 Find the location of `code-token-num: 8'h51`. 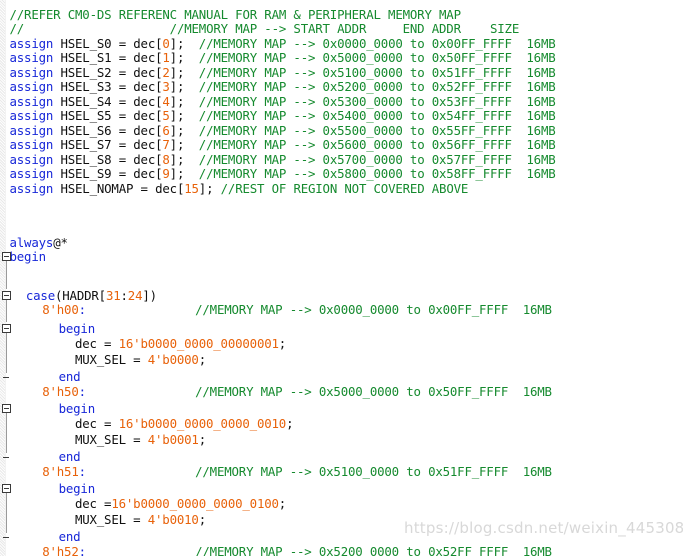

code-token-num: 8'h51 is located at coordinates (60, 471).